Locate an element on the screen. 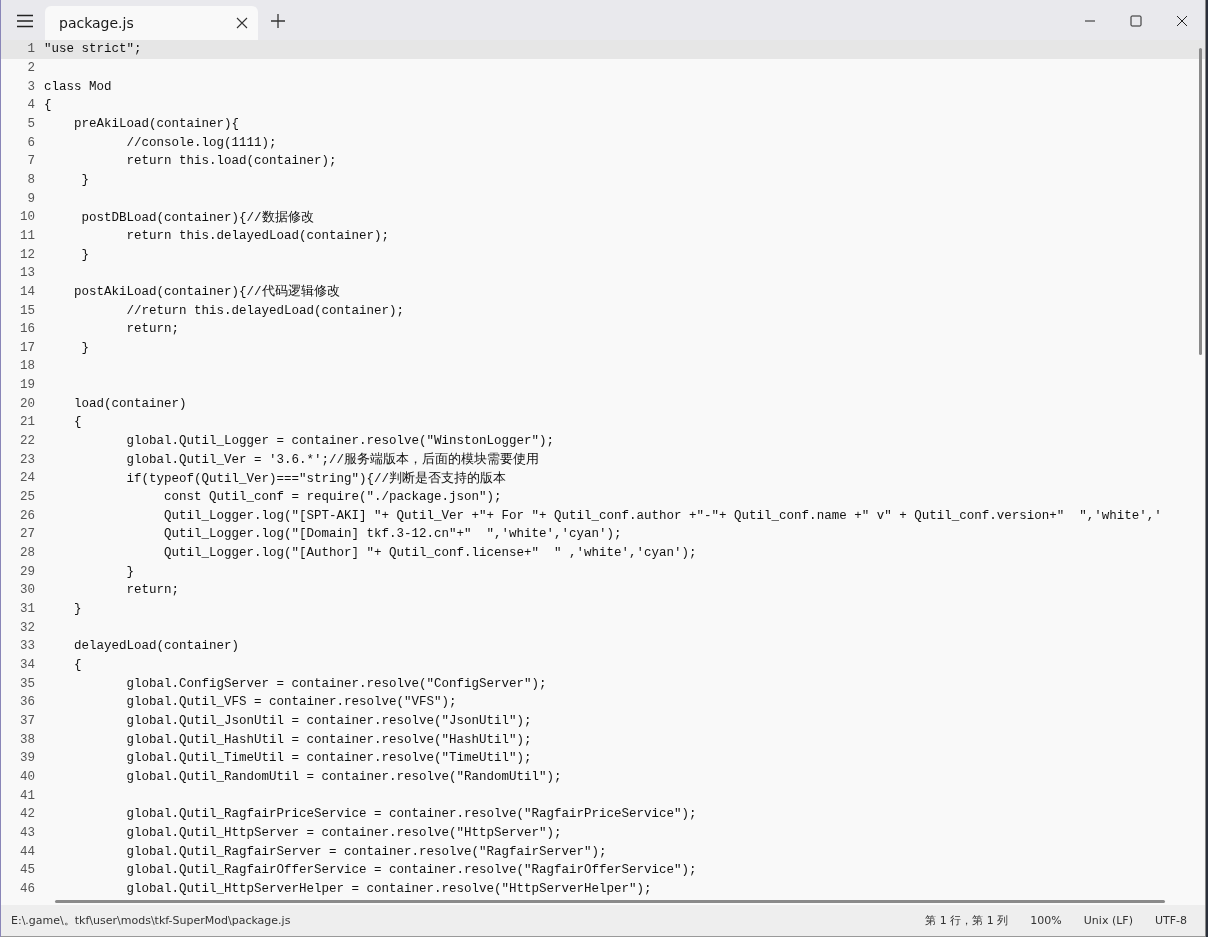 The width and height of the screenshot is (1208, 937). code-line: global.Qutil_RagfairPriceService = container.resolve("RagfairPriceService"); is located at coordinates (411, 814).